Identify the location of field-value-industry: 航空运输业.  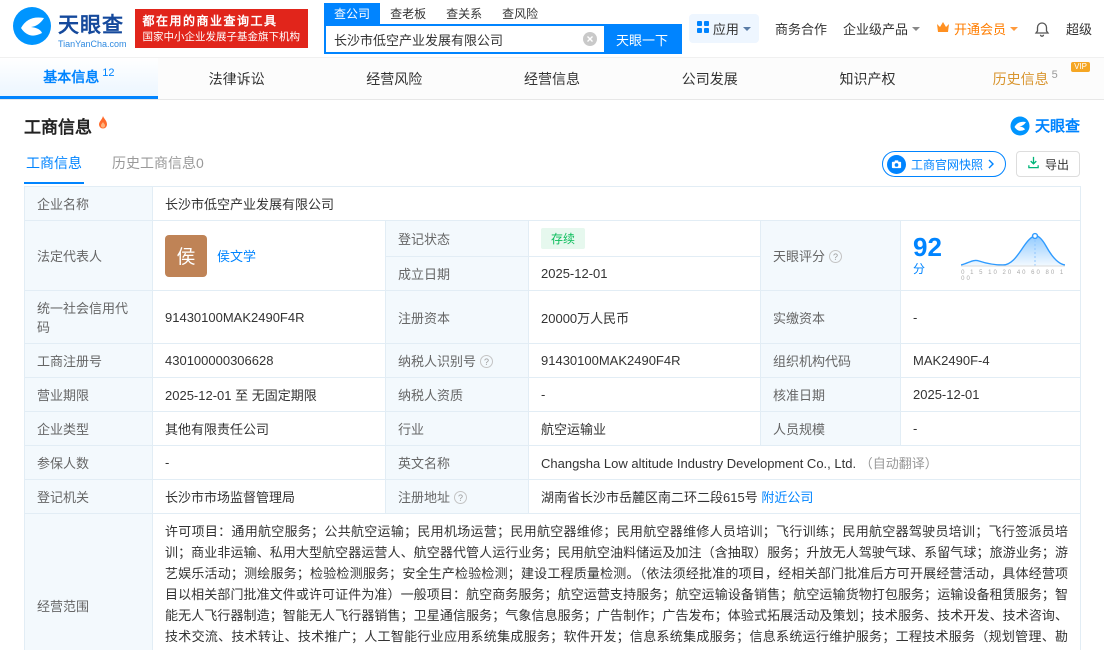
(644, 428).